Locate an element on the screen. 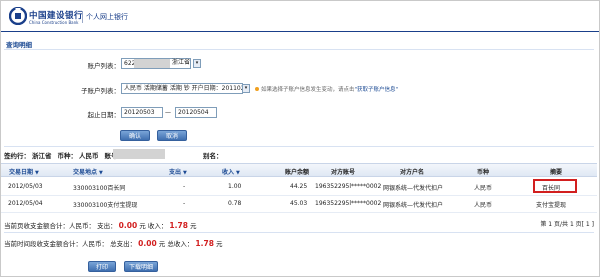 This screenshot has width=600, height=277. confirm-button: 确认 is located at coordinates (135, 135).